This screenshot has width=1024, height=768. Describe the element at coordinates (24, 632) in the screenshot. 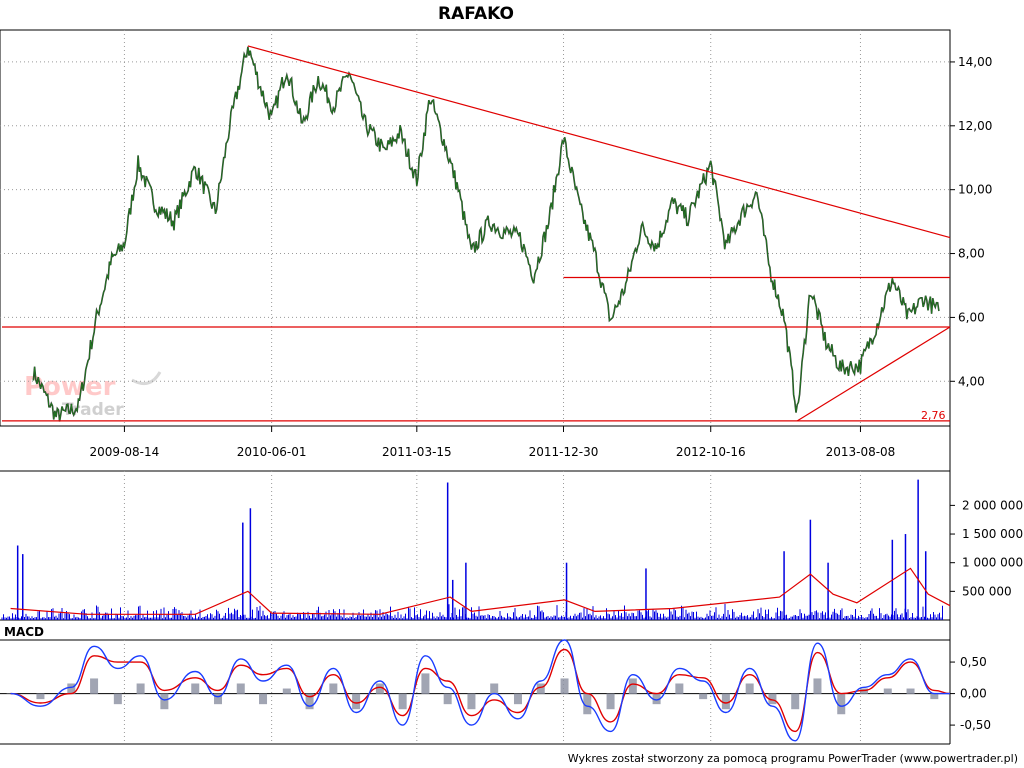

I see `macd-panel-label: MACD` at that location.